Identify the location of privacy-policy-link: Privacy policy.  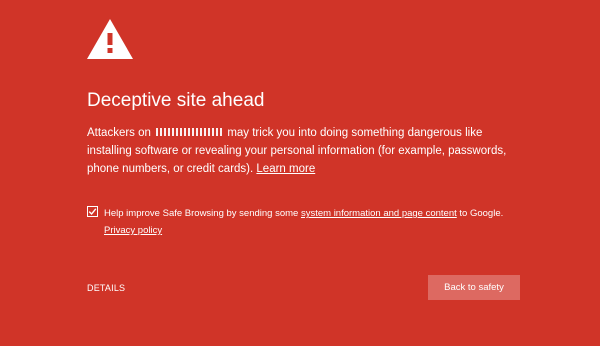
(133, 231).